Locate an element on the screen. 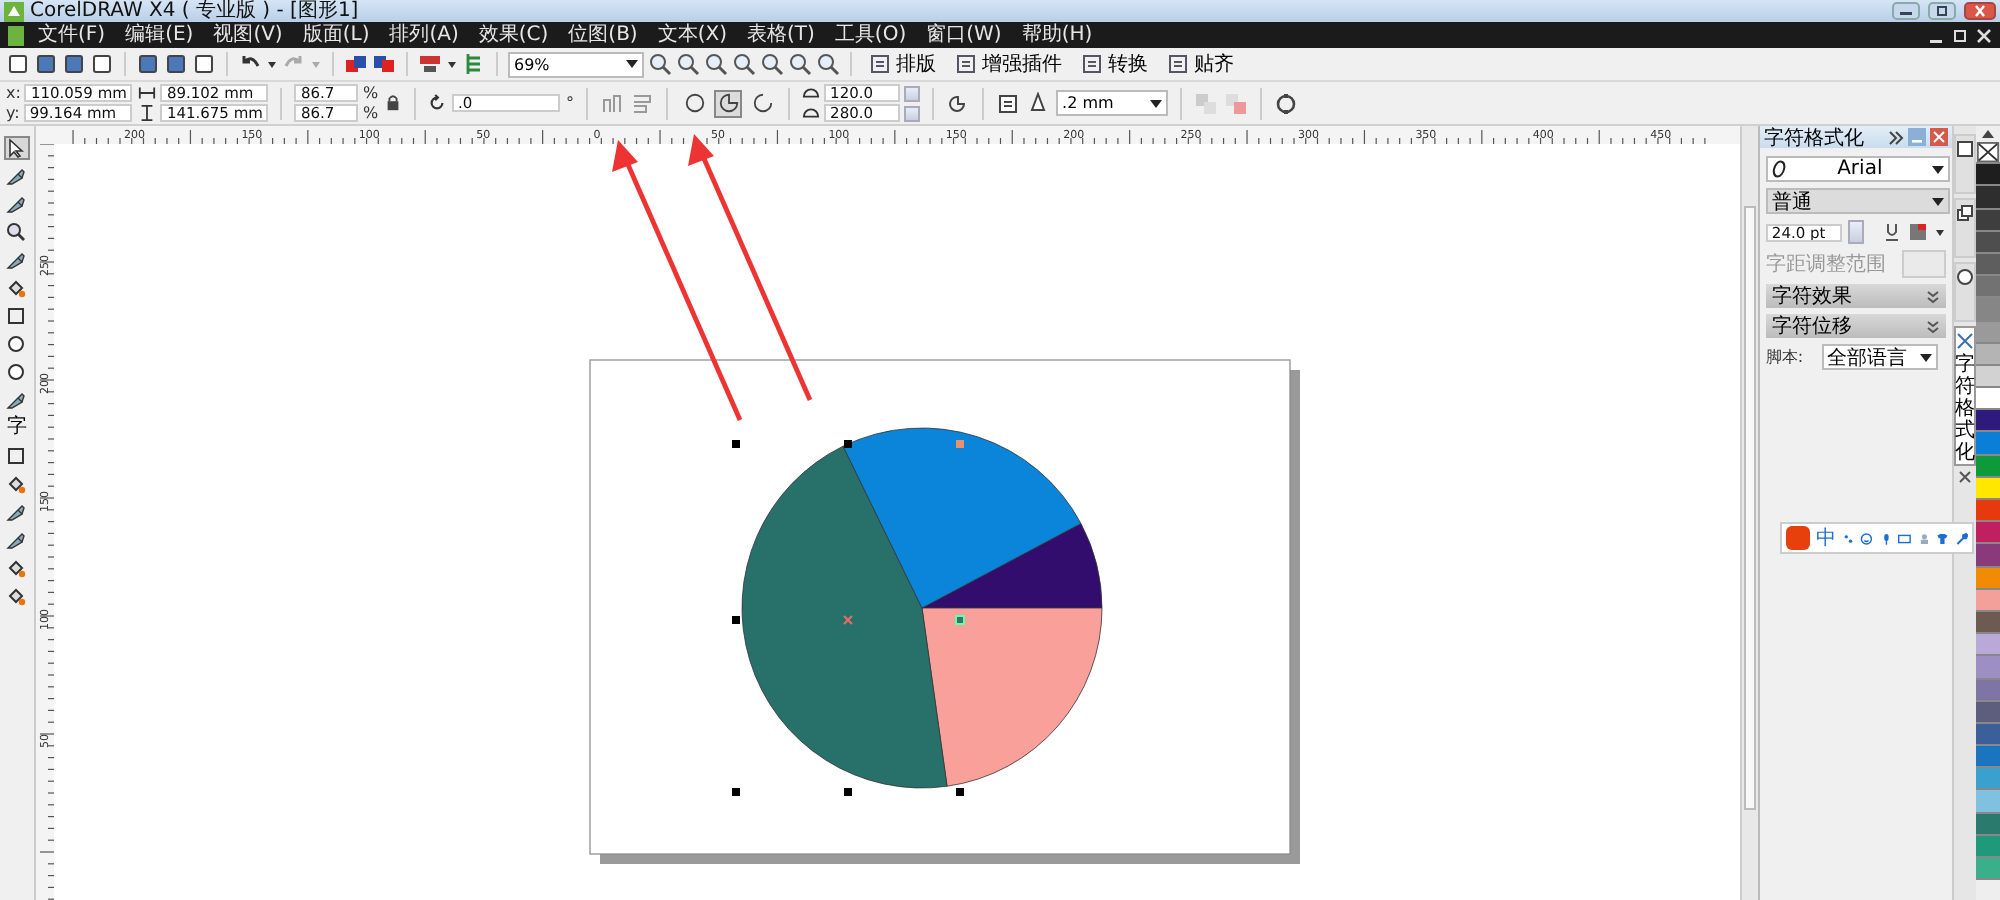  section-header: 字符效果 is located at coordinates (1855, 296).